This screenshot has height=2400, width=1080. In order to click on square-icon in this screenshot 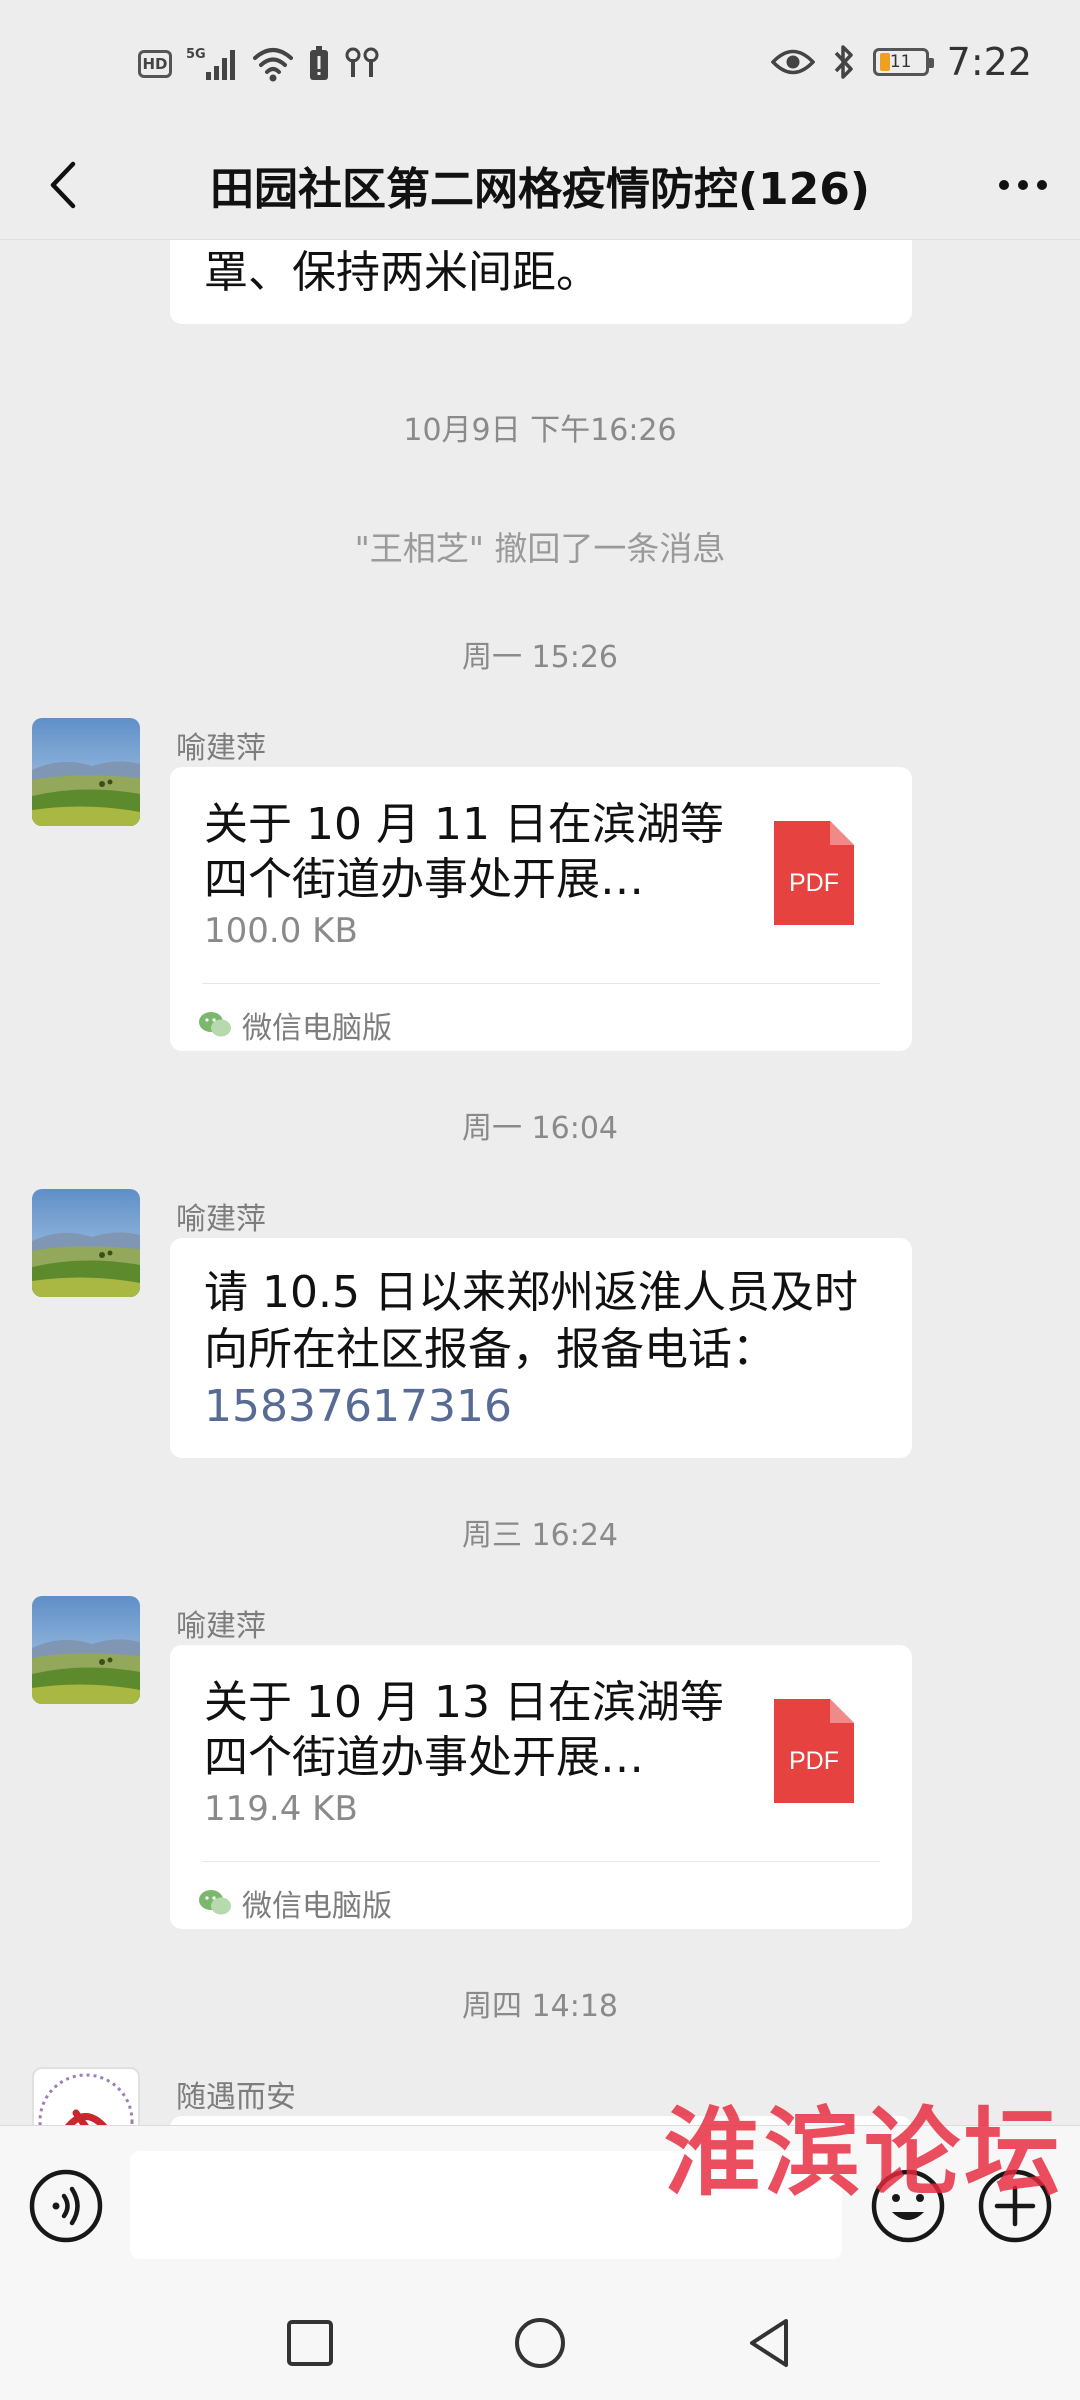, I will do `click(310, 2343)`.